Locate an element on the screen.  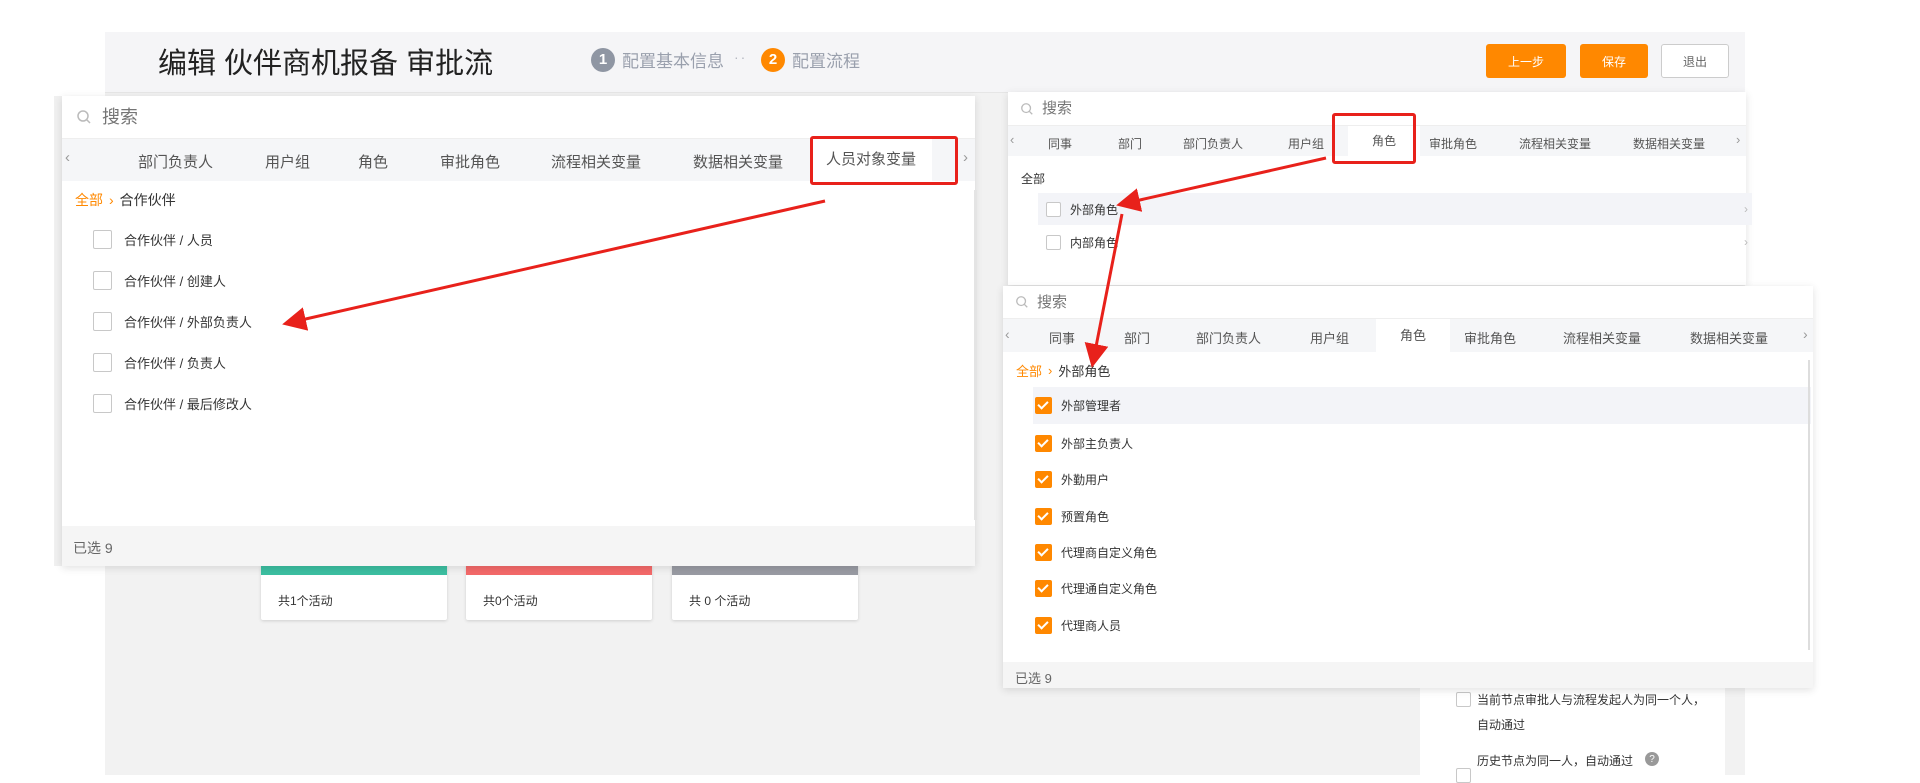
annotation-arrows is located at coordinates (804, 262).